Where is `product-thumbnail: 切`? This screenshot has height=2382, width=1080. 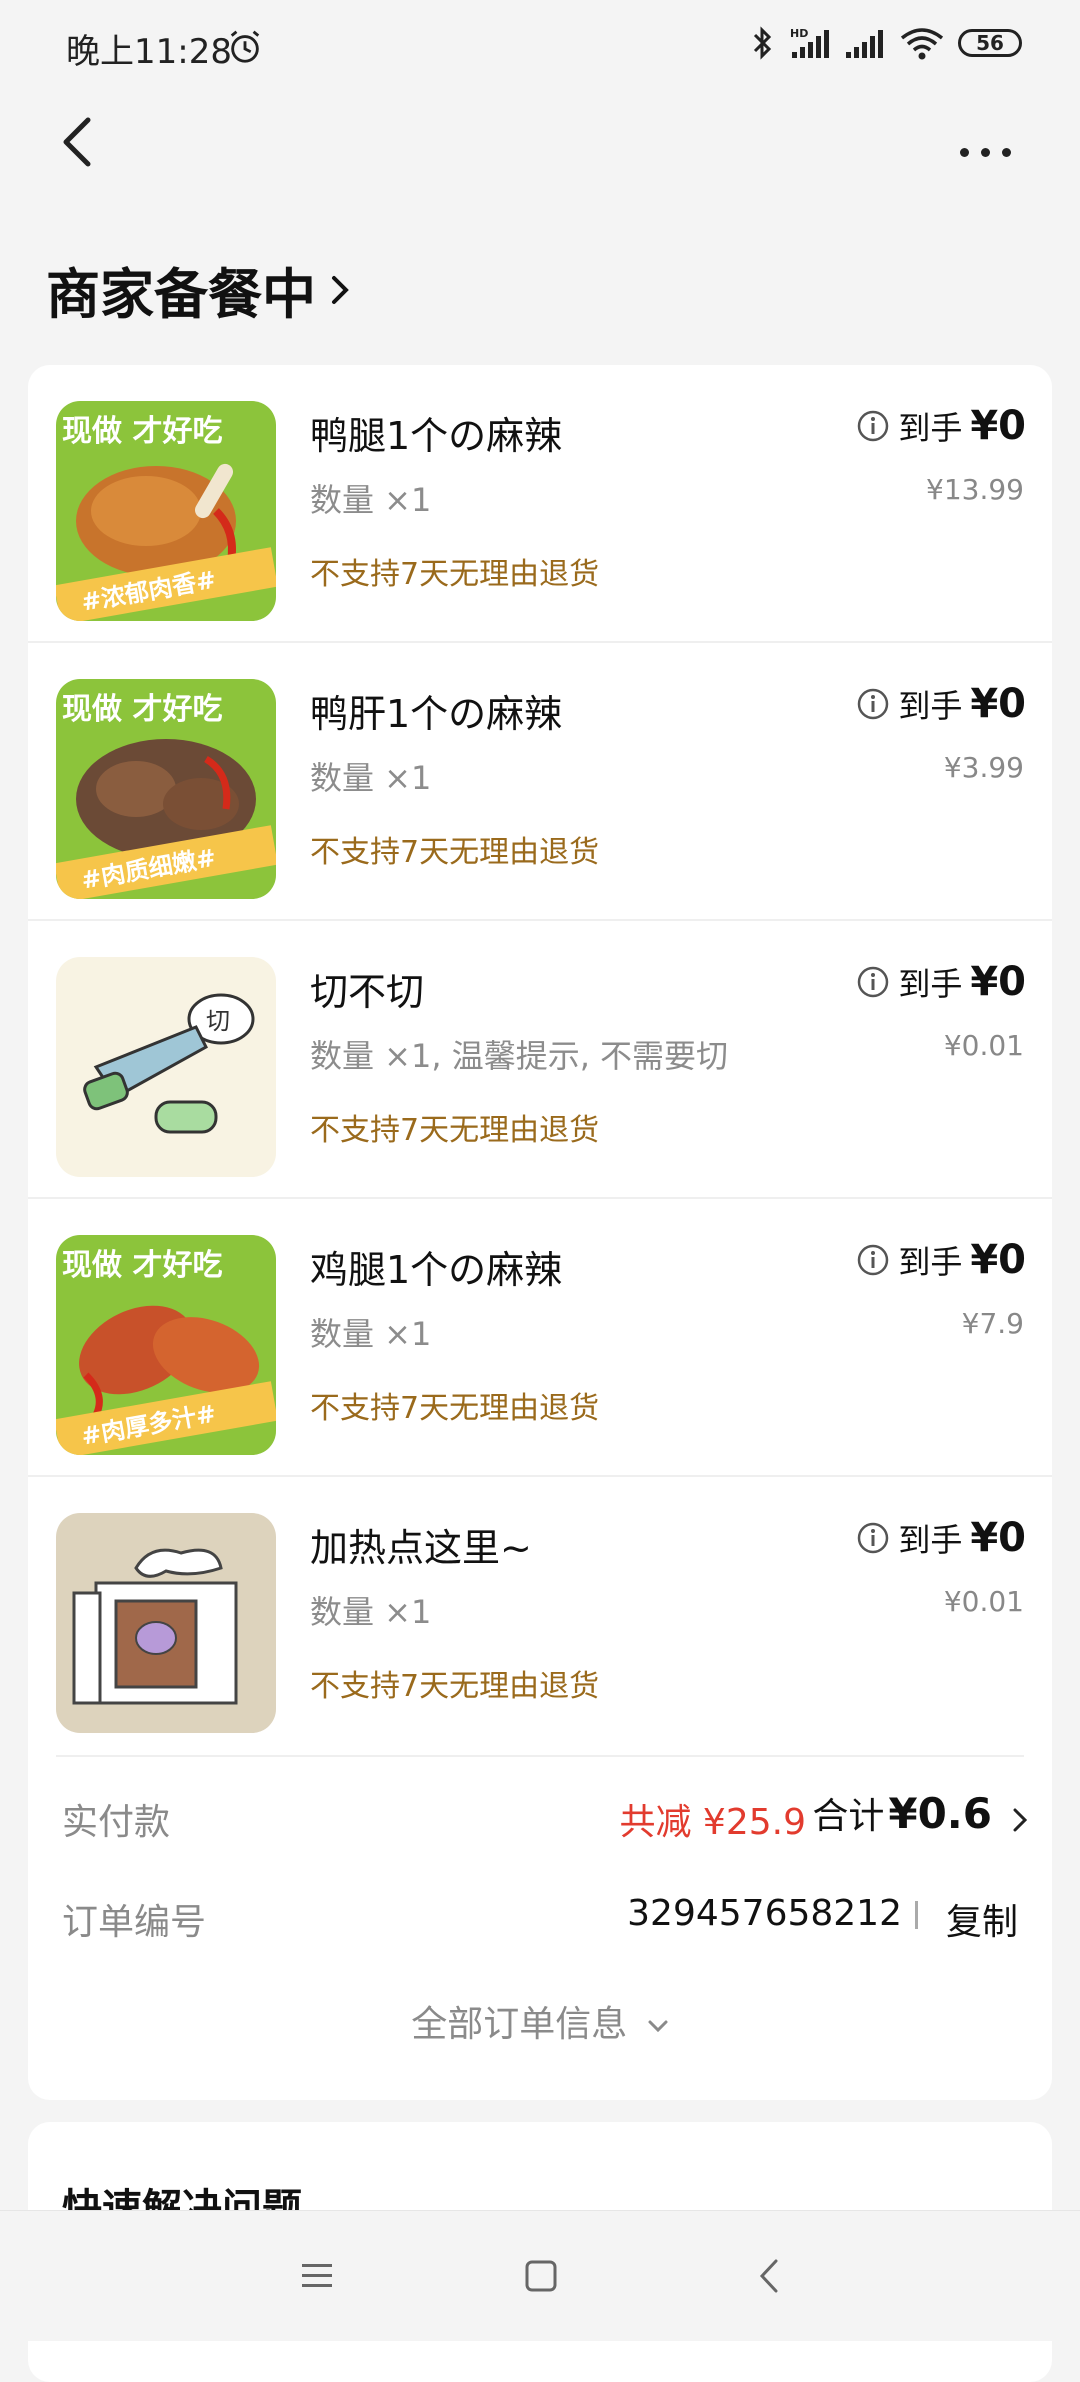
product-thumbnail: 切 is located at coordinates (166, 1067).